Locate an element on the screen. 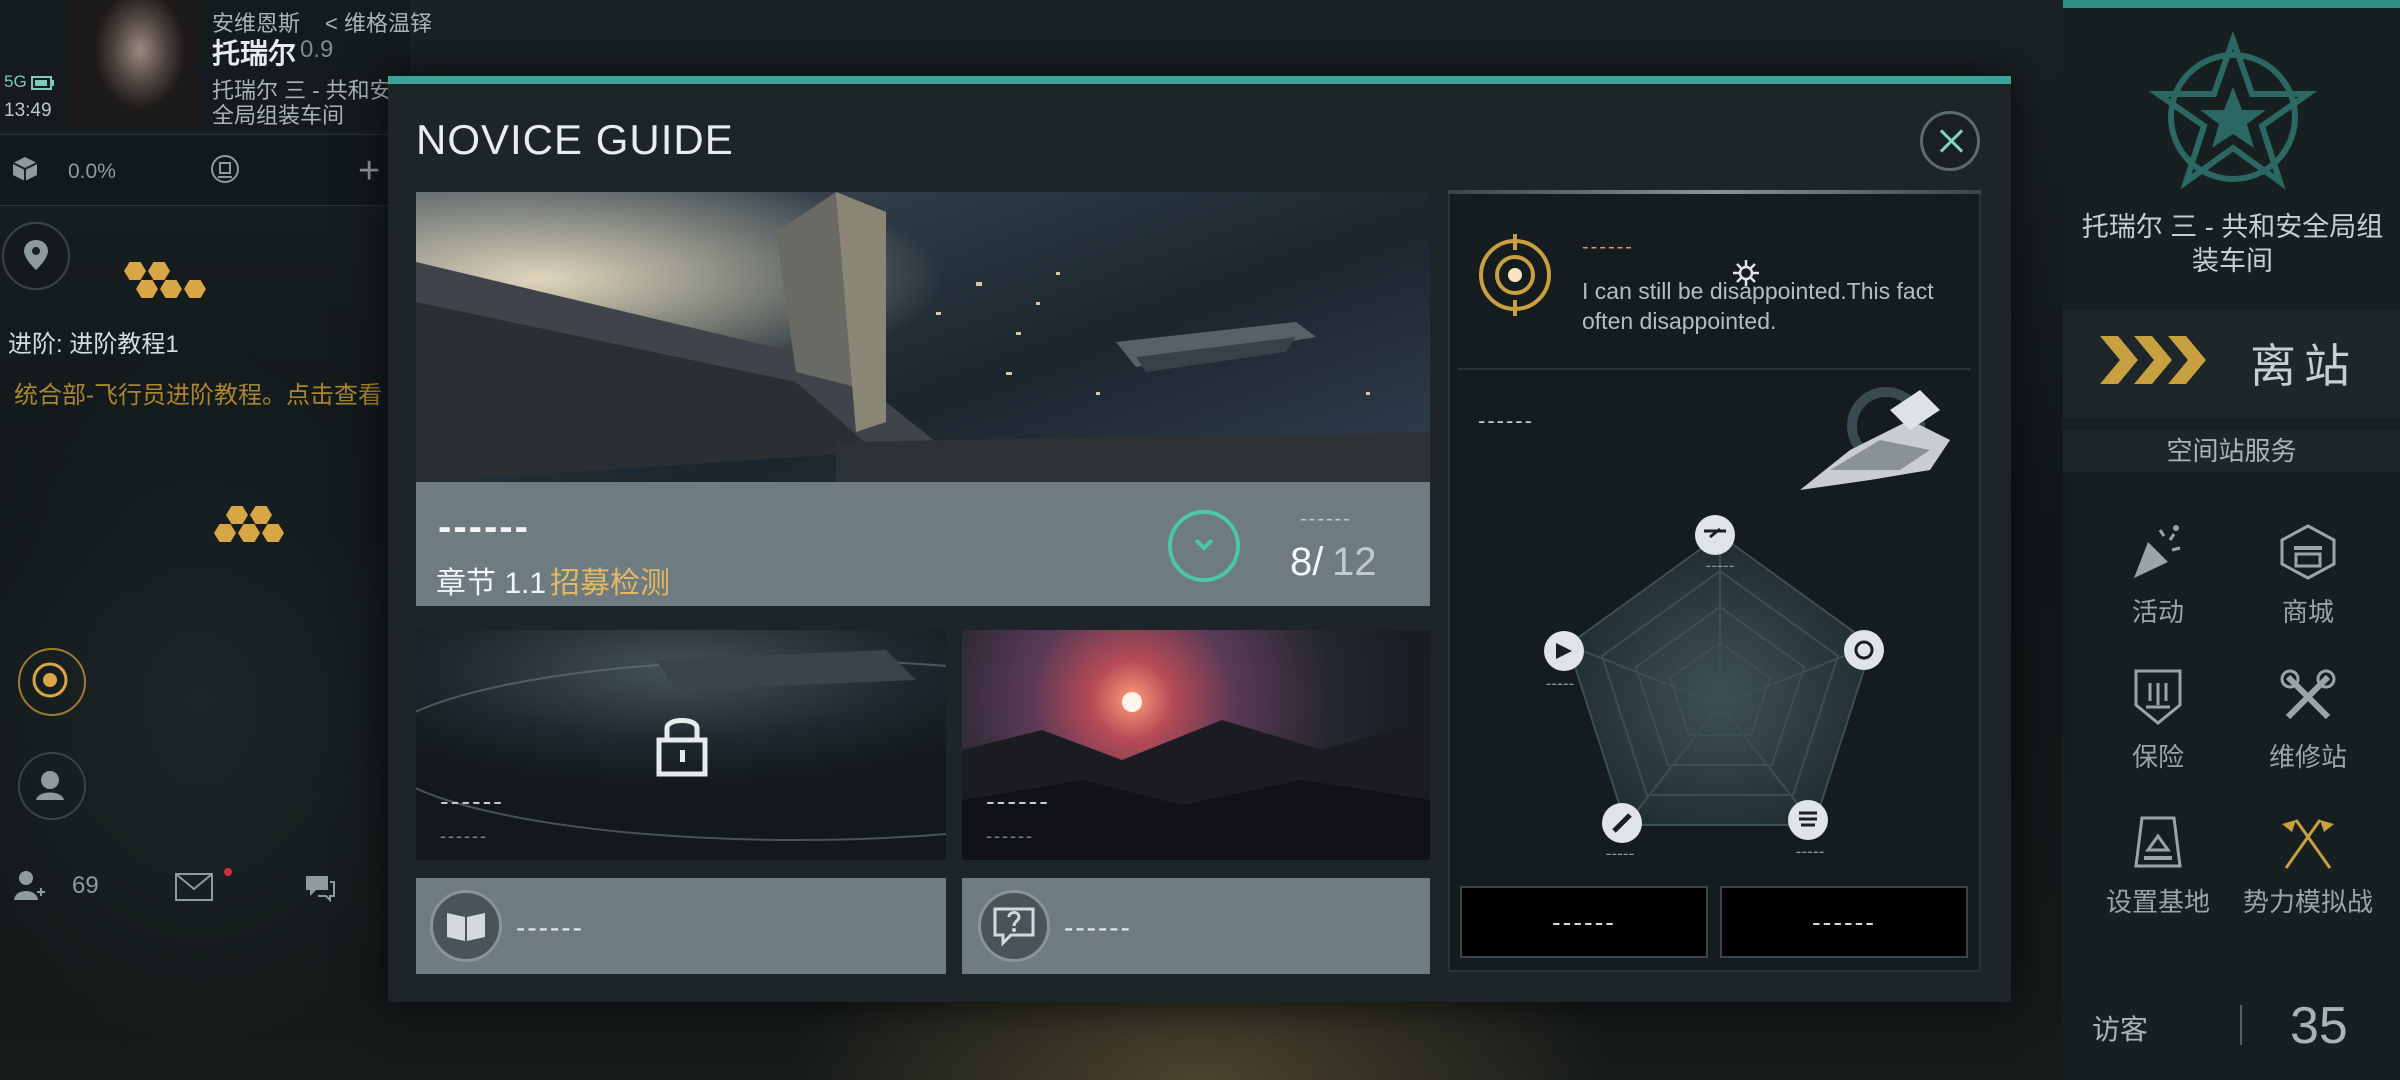 The height and width of the screenshot is (1080, 2400). chapter-expand-button is located at coordinates (1204, 546).